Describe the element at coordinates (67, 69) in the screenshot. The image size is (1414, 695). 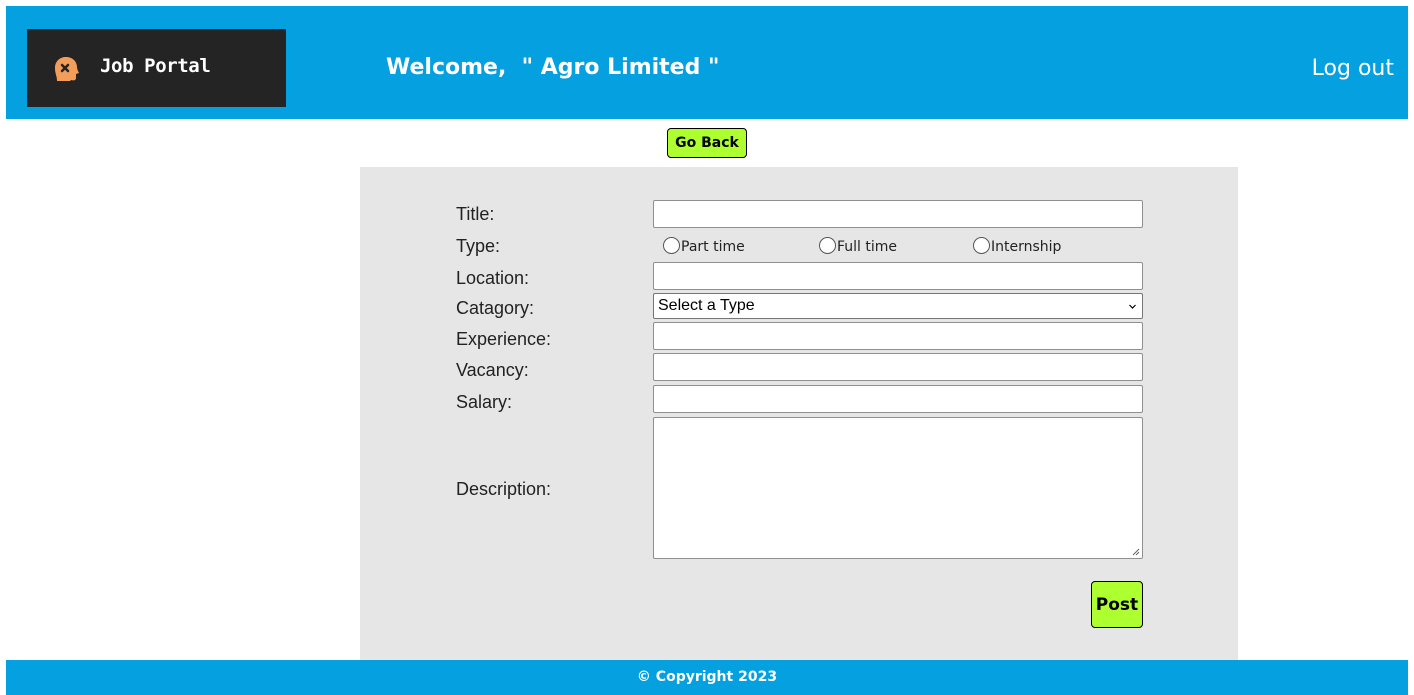
I see `brain-head-icon` at that location.